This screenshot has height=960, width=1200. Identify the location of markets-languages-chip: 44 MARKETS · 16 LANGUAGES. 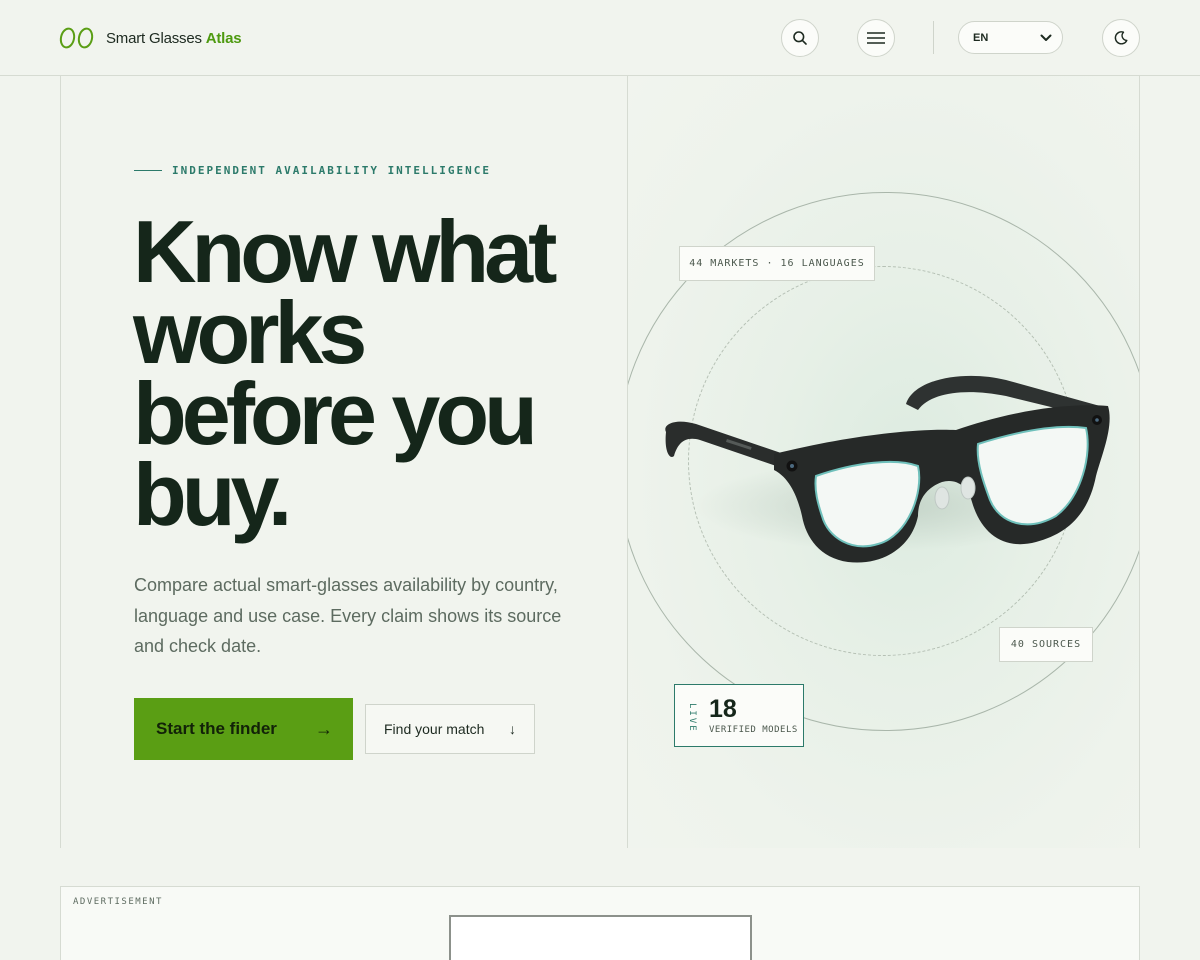
(777, 263).